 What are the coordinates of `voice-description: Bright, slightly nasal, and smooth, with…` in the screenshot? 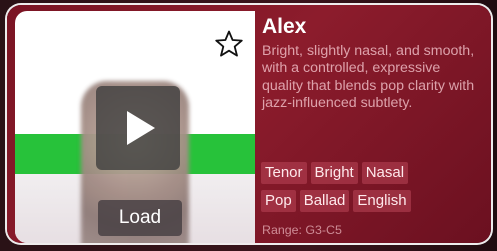 It's located at (368, 77).